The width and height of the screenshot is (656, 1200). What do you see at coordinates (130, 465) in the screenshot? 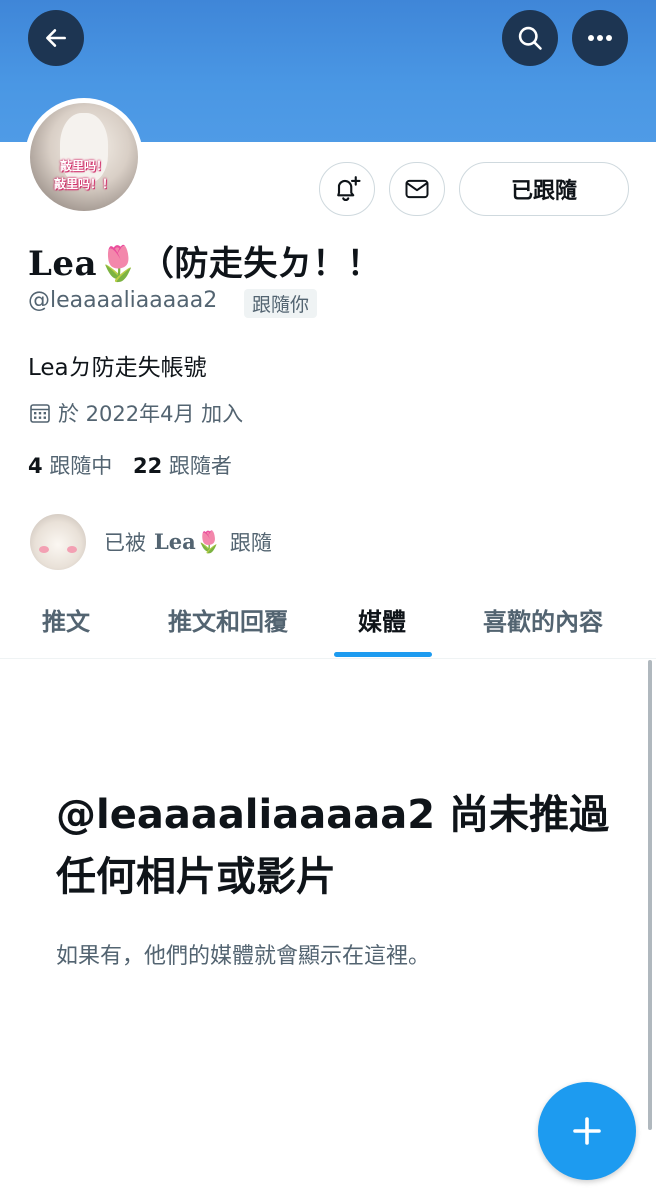
I see `follow-stats: 4 跟隨中 22 跟隨者` at bounding box center [130, 465].